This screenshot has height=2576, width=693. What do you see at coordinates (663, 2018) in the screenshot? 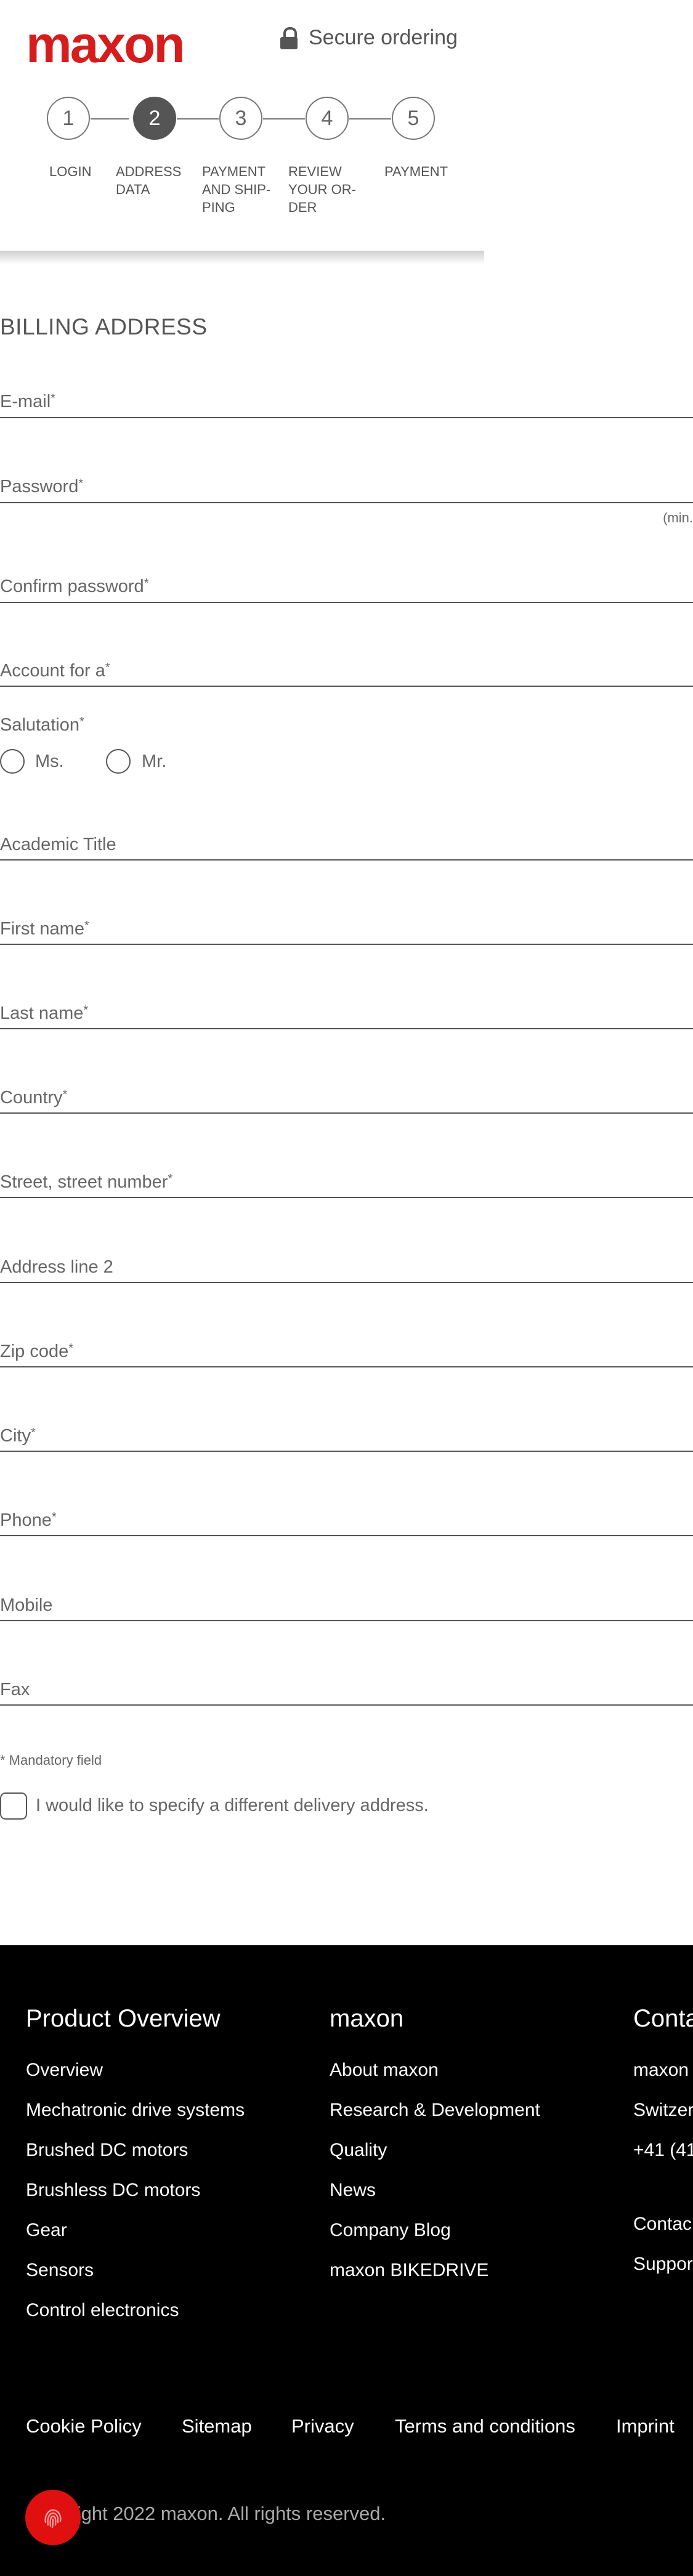
I see `footer-heading-contact: Conta` at bounding box center [663, 2018].